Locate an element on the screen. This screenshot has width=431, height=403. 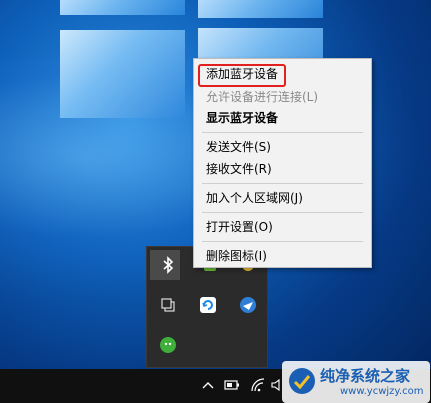
chevron-up-icon is located at coordinates (208, 385).